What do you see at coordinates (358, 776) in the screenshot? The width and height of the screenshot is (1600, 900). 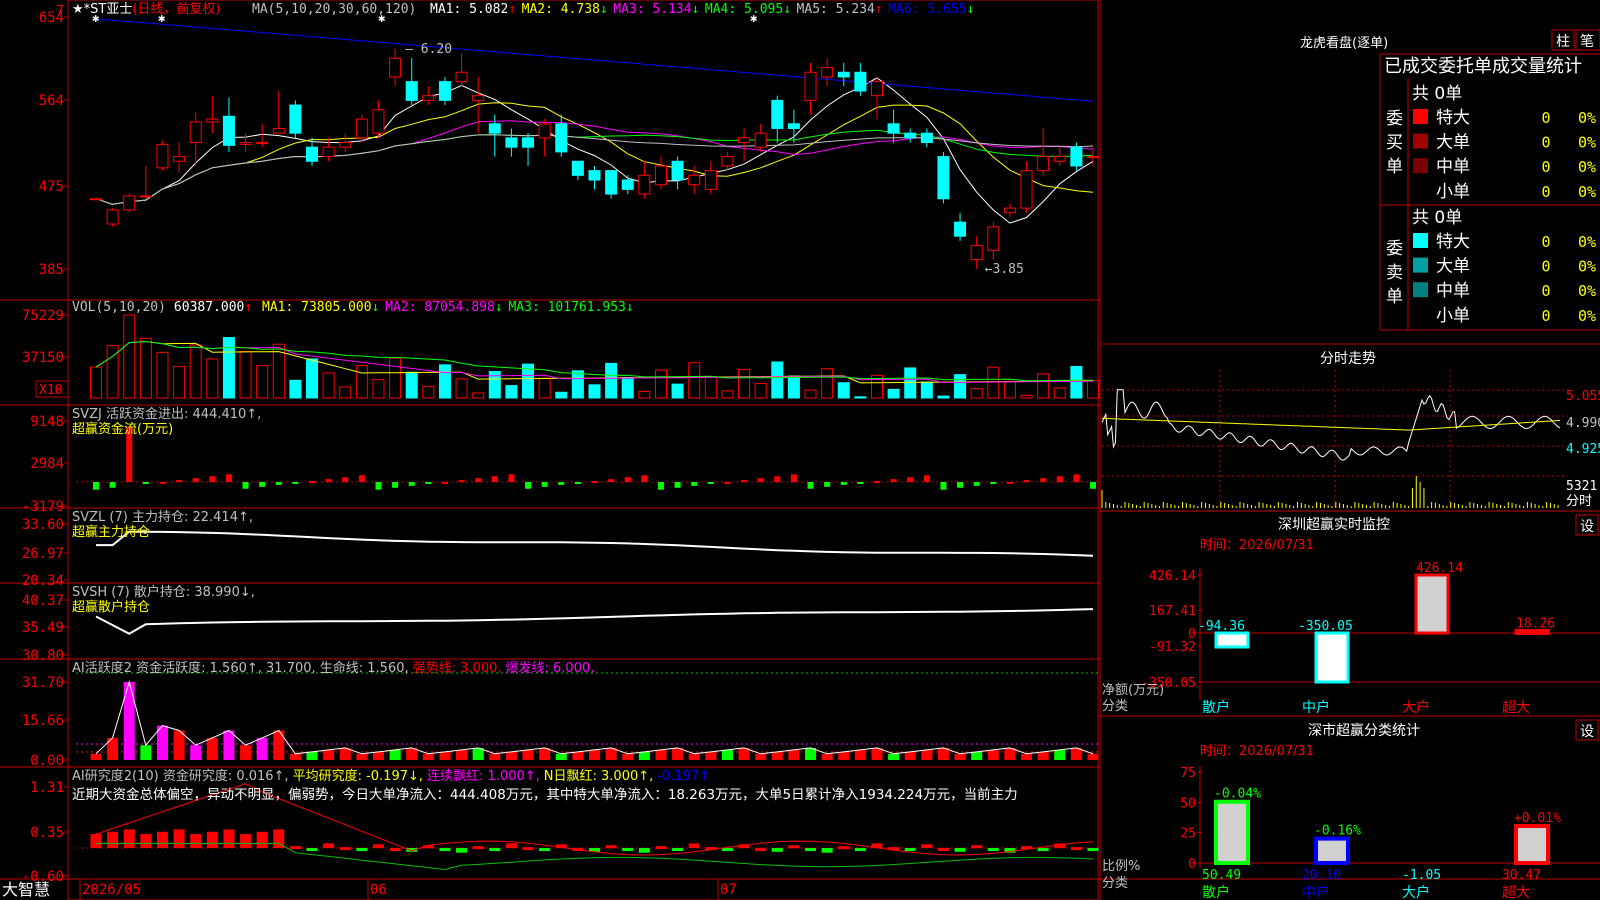 I see `ai-avg: 平均研究度: -0.197↓,` at bounding box center [358, 776].